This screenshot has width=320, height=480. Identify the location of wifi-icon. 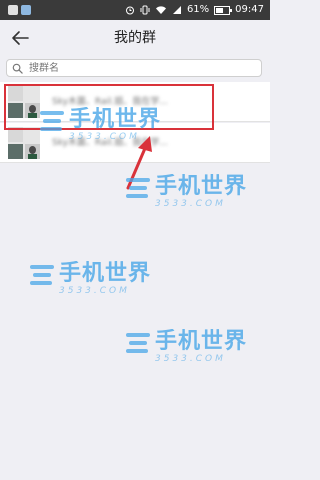
(160, 10).